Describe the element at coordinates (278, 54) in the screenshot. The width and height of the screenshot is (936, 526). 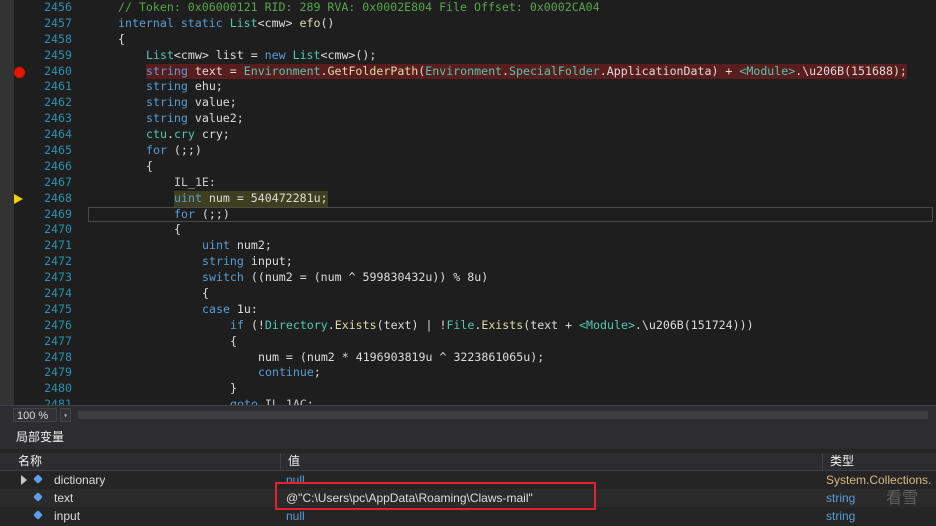
I see `code-token: new` at that location.